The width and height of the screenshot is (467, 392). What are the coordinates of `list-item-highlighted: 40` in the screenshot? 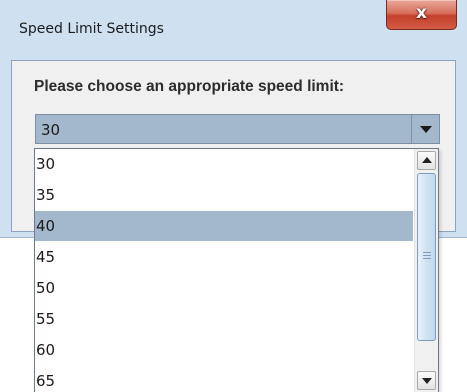 It's located at (224, 226).